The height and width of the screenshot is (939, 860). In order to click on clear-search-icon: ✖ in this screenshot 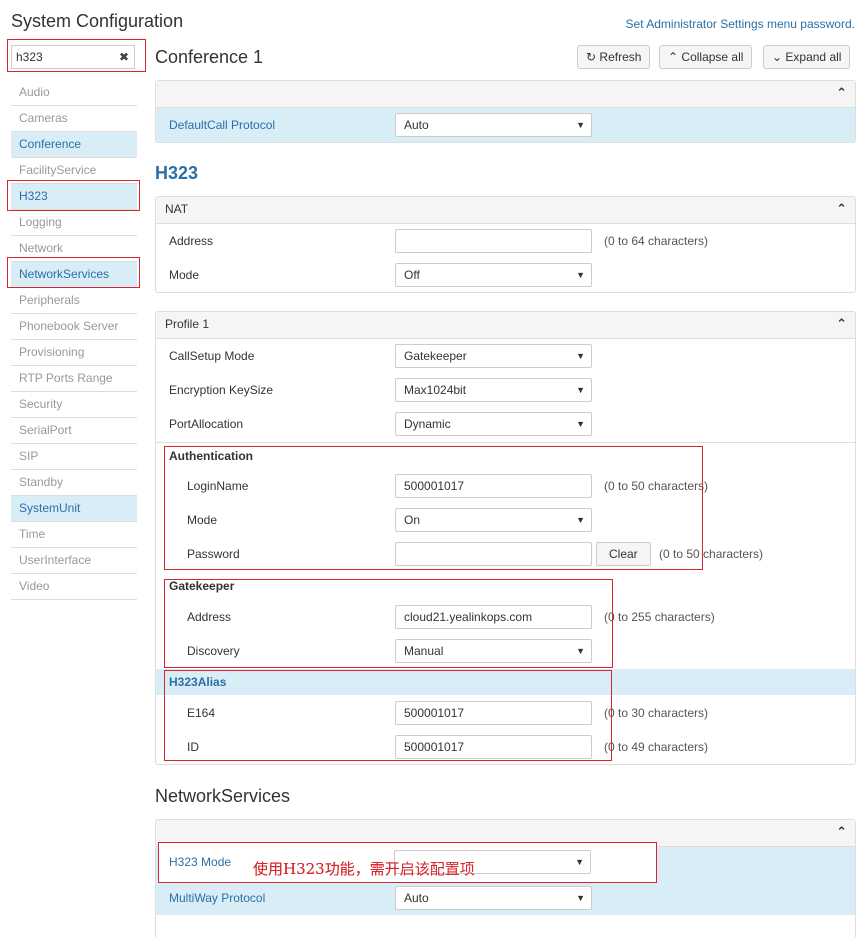, I will do `click(124, 57)`.